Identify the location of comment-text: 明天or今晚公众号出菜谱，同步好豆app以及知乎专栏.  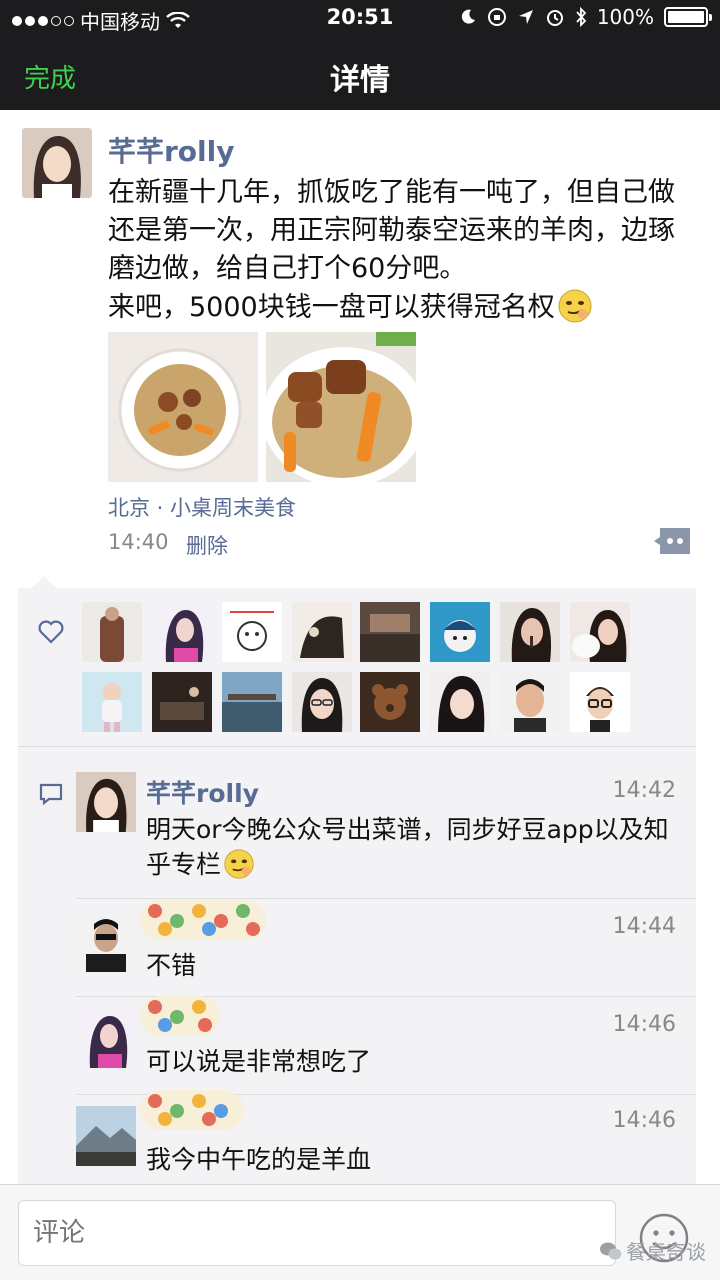
(416, 847).